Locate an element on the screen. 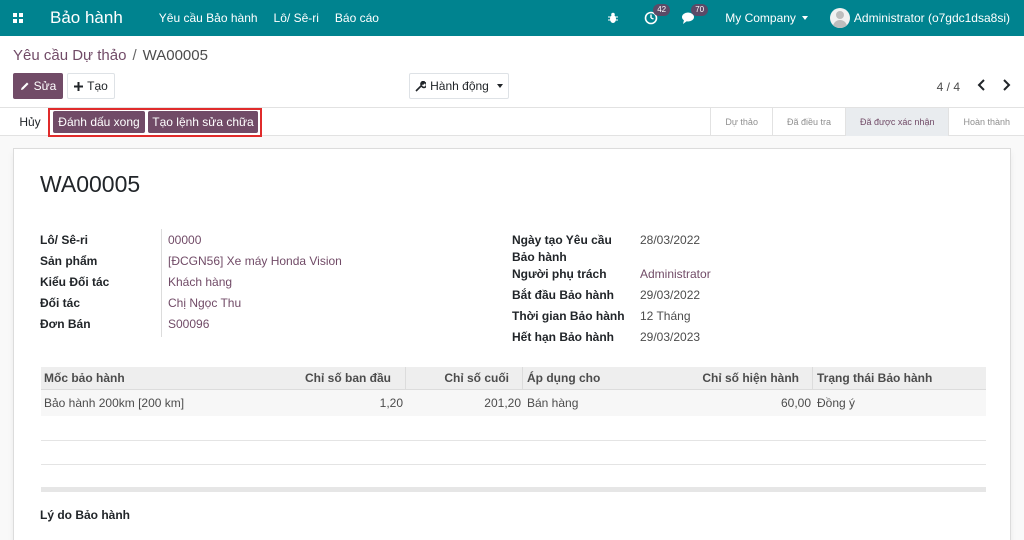 This screenshot has width=1024, height=540. field-label-request-date-line1: Ngày tạo Yêu cầu is located at coordinates (562, 240).